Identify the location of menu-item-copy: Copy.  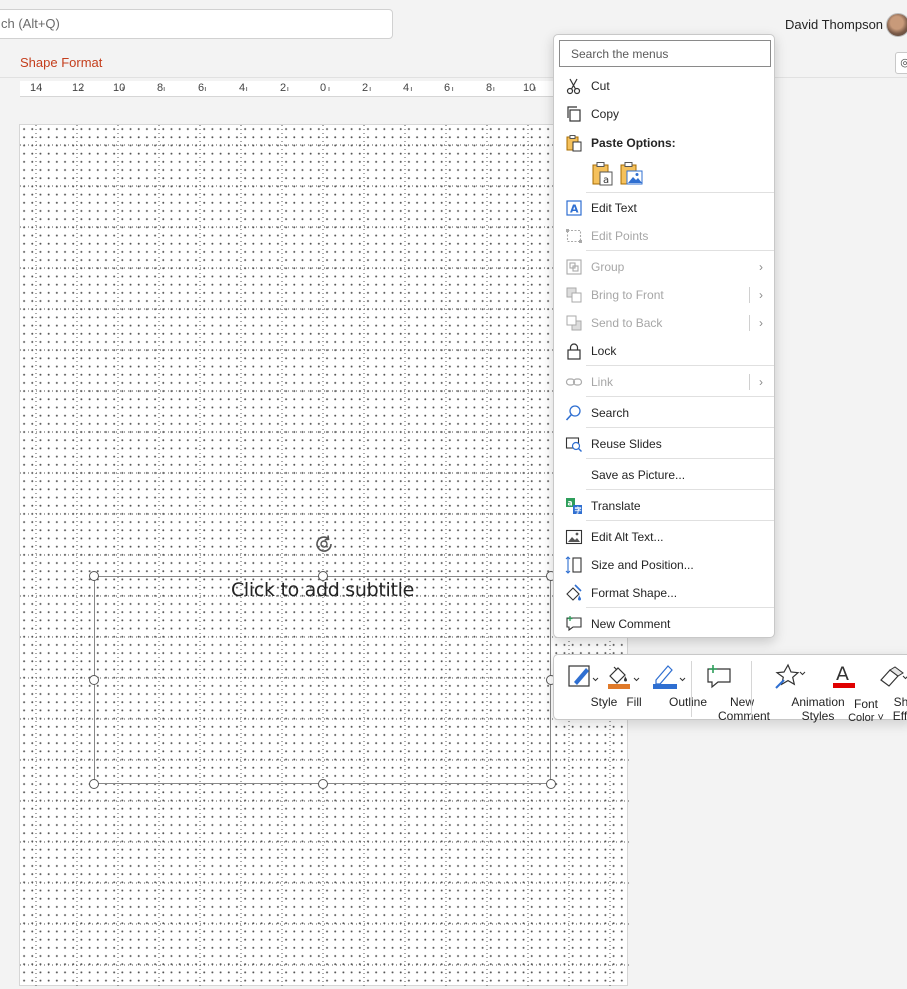
(665, 114).